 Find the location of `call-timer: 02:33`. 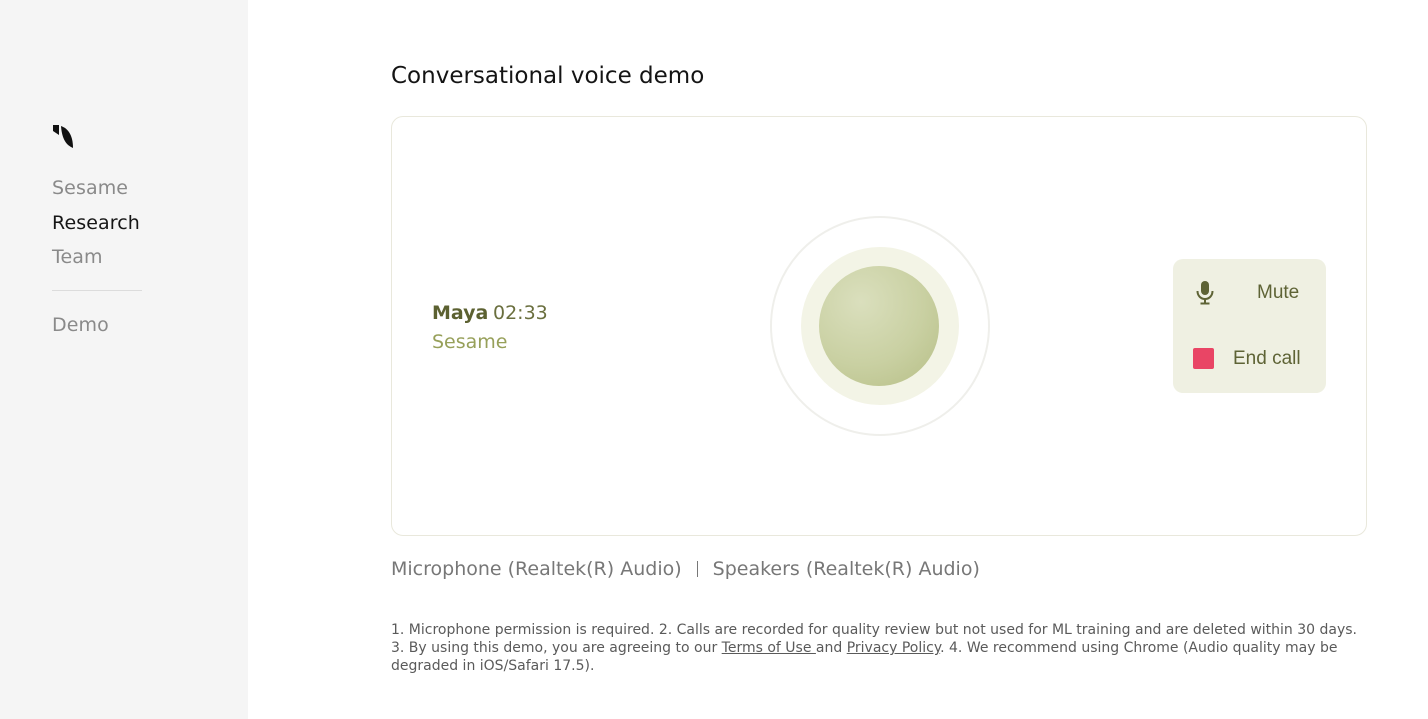

call-timer: 02:33 is located at coordinates (520, 313).